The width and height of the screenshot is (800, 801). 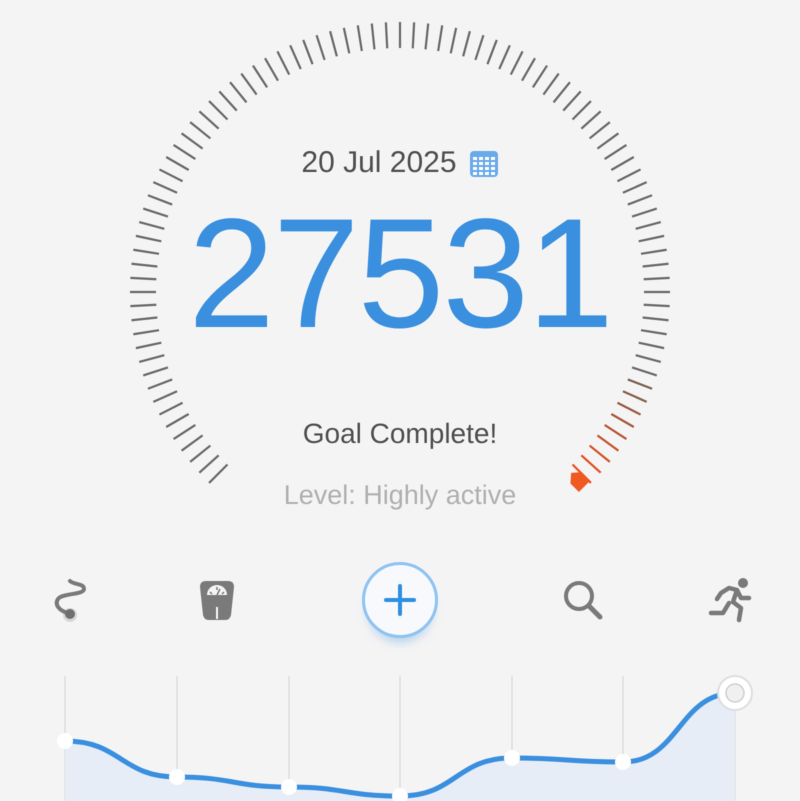 What do you see at coordinates (400, 434) in the screenshot?
I see `goal-status: Goal Complete!` at bounding box center [400, 434].